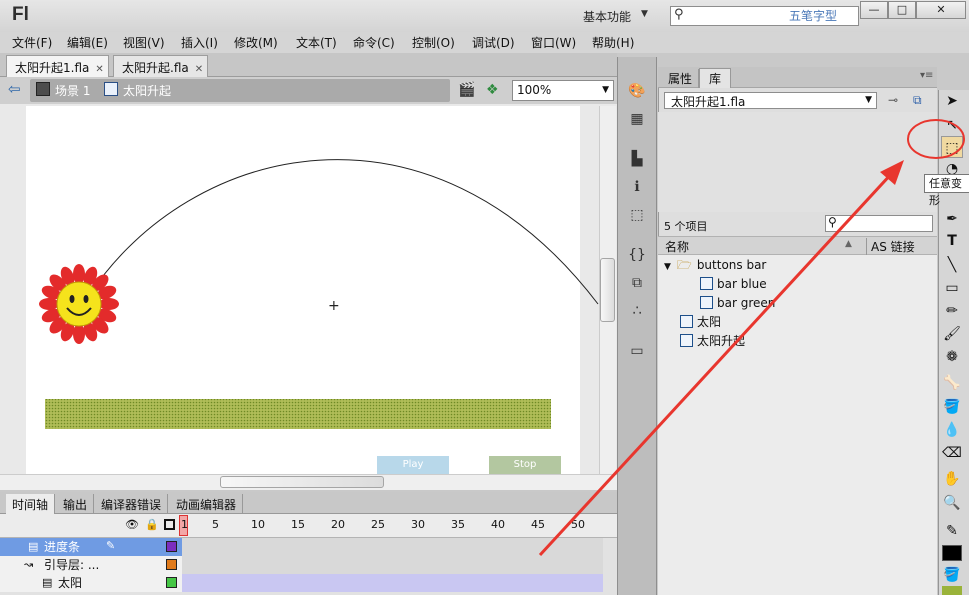 The height and width of the screenshot is (595, 969). What do you see at coordinates (952, 357) in the screenshot?
I see `deco-tool-icon: ❁` at bounding box center [952, 357].